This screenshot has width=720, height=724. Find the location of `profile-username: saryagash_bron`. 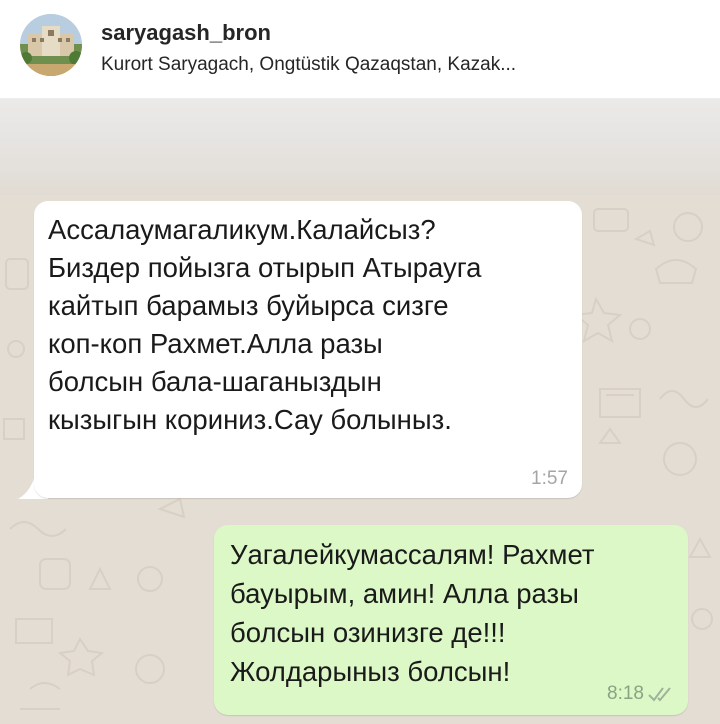

profile-username: saryagash_bron is located at coordinates (186, 33).